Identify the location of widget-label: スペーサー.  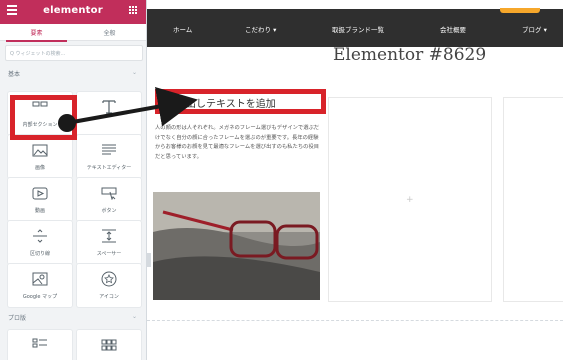
(109, 254).